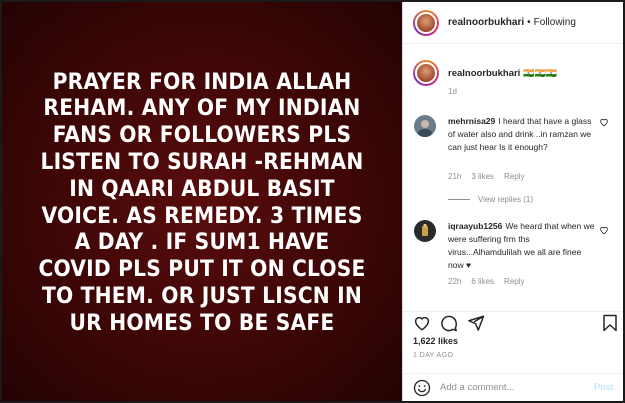  Describe the element at coordinates (426, 22) in the screenshot. I see `author-avatar` at that location.